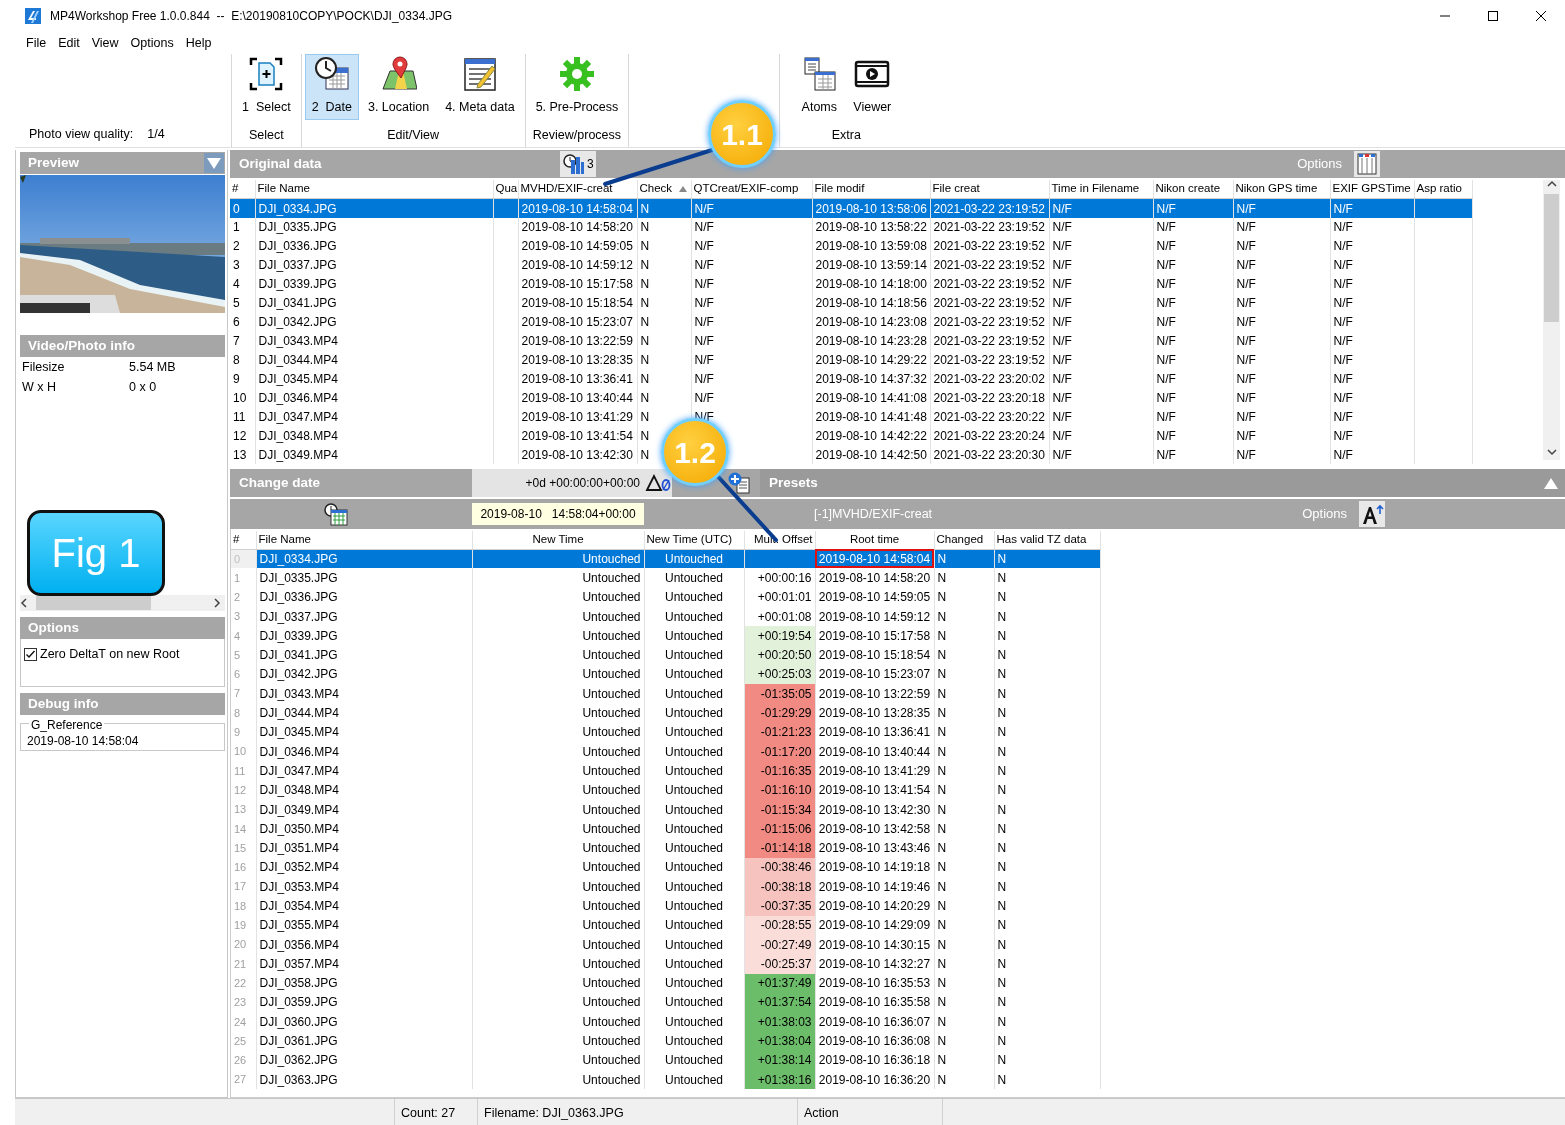 The image size is (1565, 1125). What do you see at coordinates (214, 163) in the screenshot?
I see `dropdown-icon` at bounding box center [214, 163].